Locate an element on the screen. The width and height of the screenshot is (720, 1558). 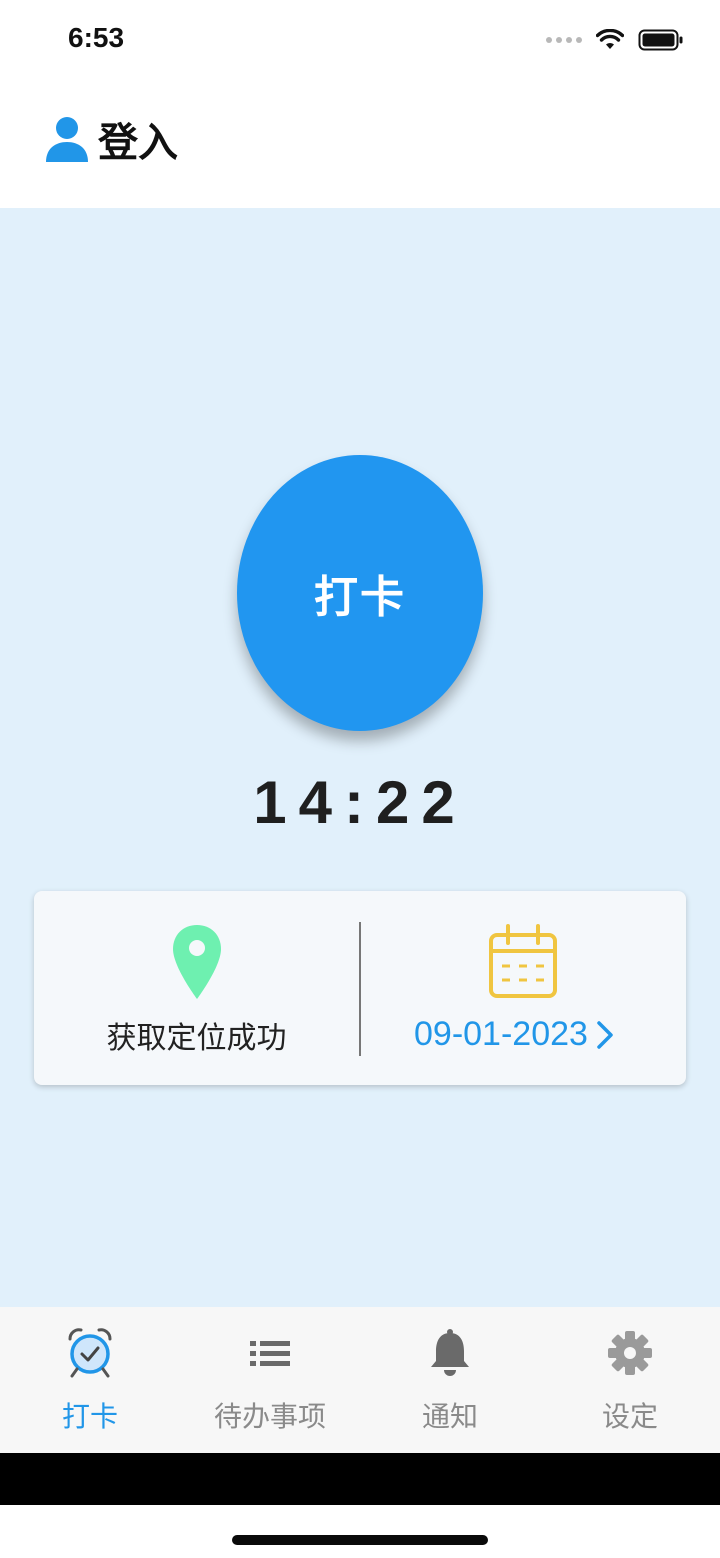
tab-label: 通知 is located at coordinates (449, 1416).